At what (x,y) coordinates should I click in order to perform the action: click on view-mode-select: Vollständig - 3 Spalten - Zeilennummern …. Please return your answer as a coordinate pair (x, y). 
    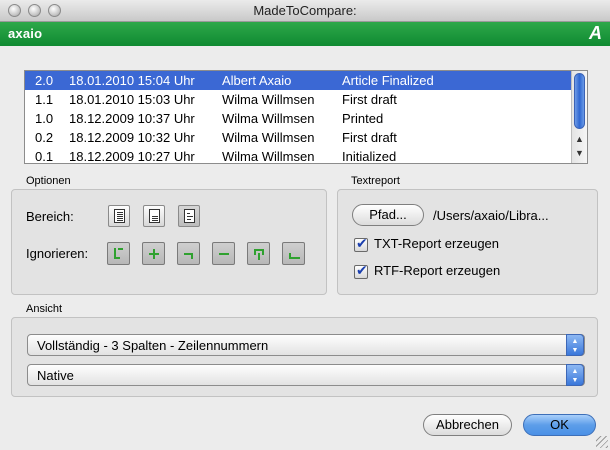
    Looking at the image, I should click on (306, 345).